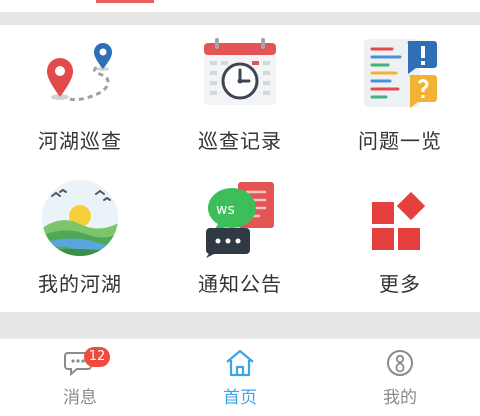  What do you see at coordinates (240, 6) in the screenshot?
I see `top-strip` at bounding box center [240, 6].